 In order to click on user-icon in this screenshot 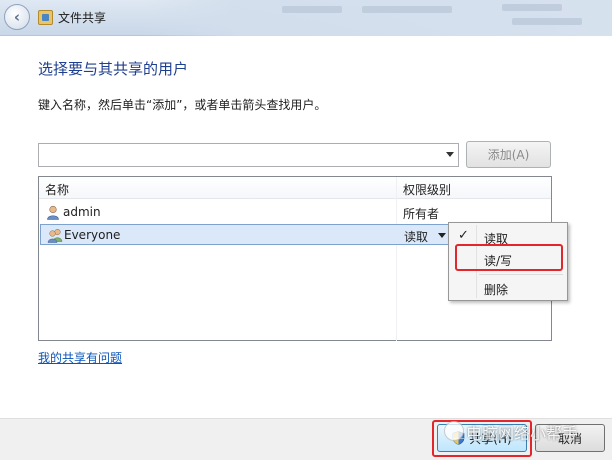, I will do `click(53, 212)`.